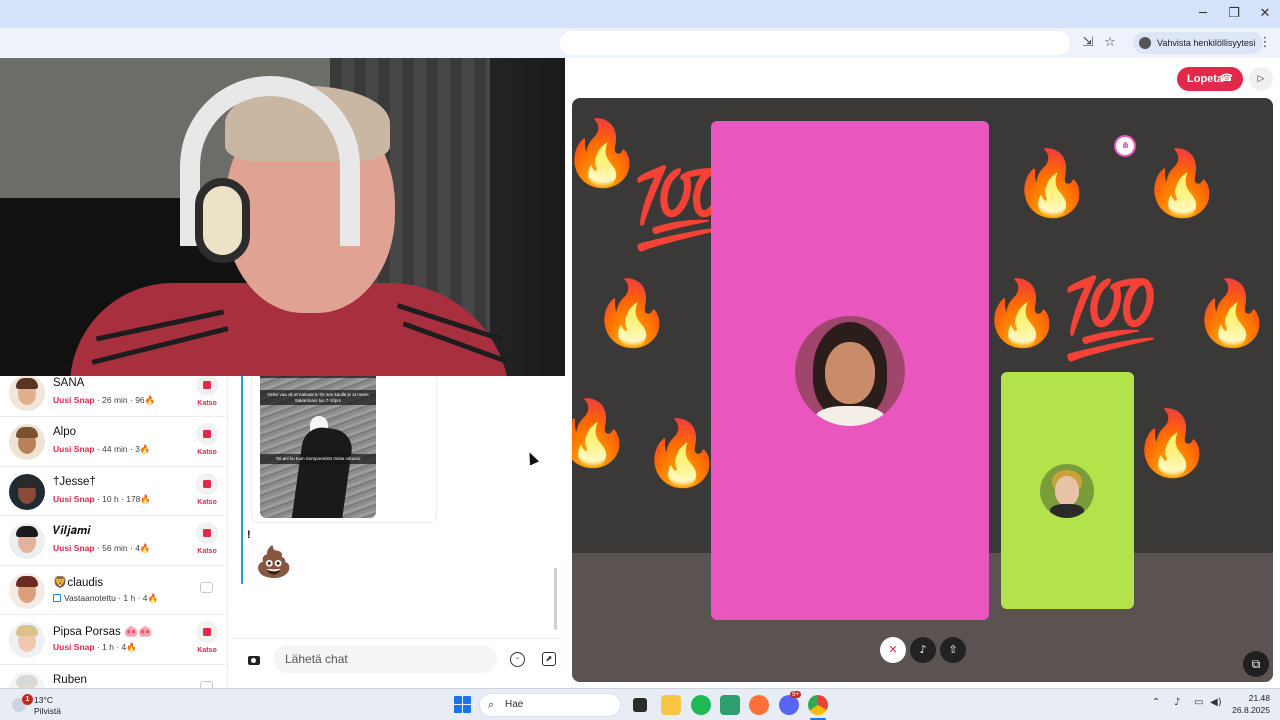  I want to click on chat-composer: ᵕ ⬈, so click(397, 661).